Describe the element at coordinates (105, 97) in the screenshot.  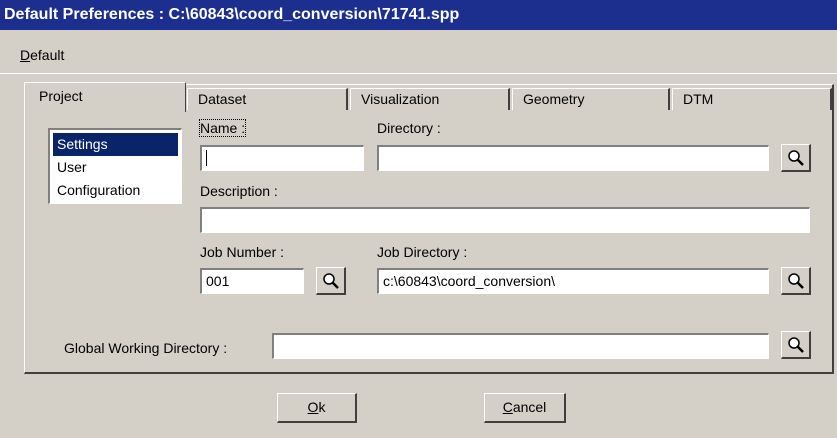
I see `tab-project: Project` at that location.